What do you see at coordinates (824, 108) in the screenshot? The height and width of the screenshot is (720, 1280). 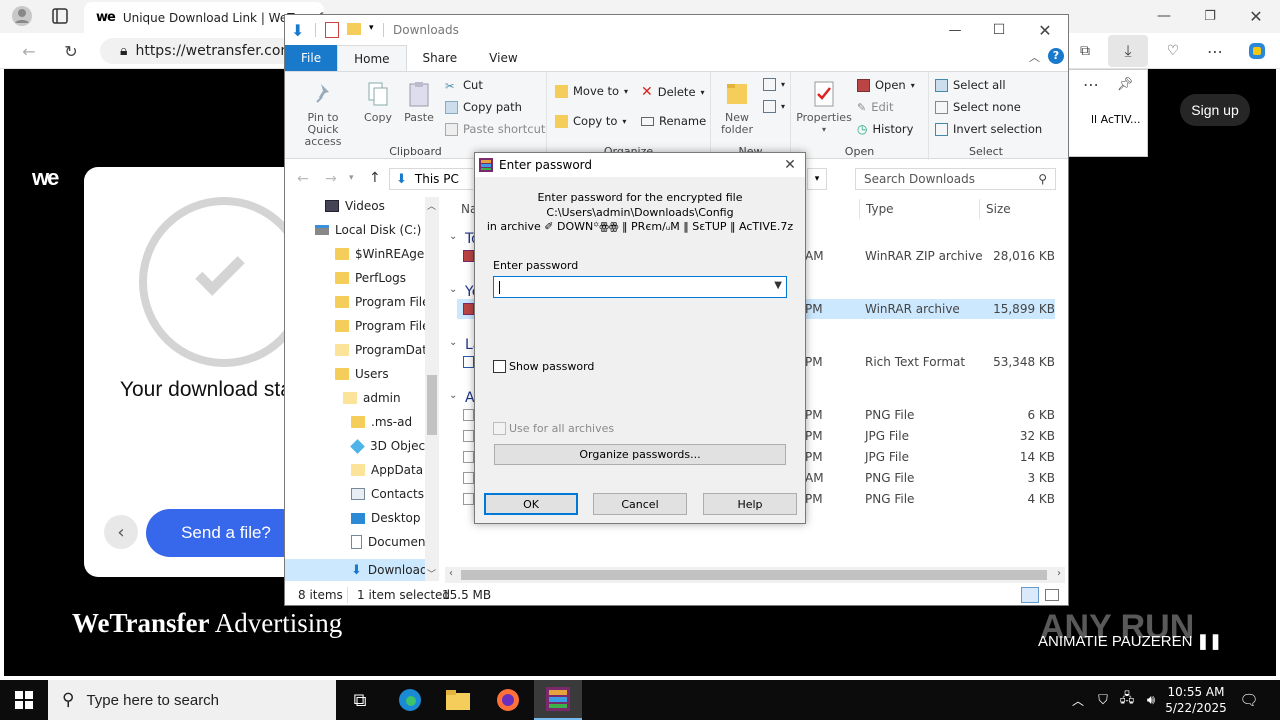 I see `properties-button: Properties ▾` at bounding box center [824, 108].